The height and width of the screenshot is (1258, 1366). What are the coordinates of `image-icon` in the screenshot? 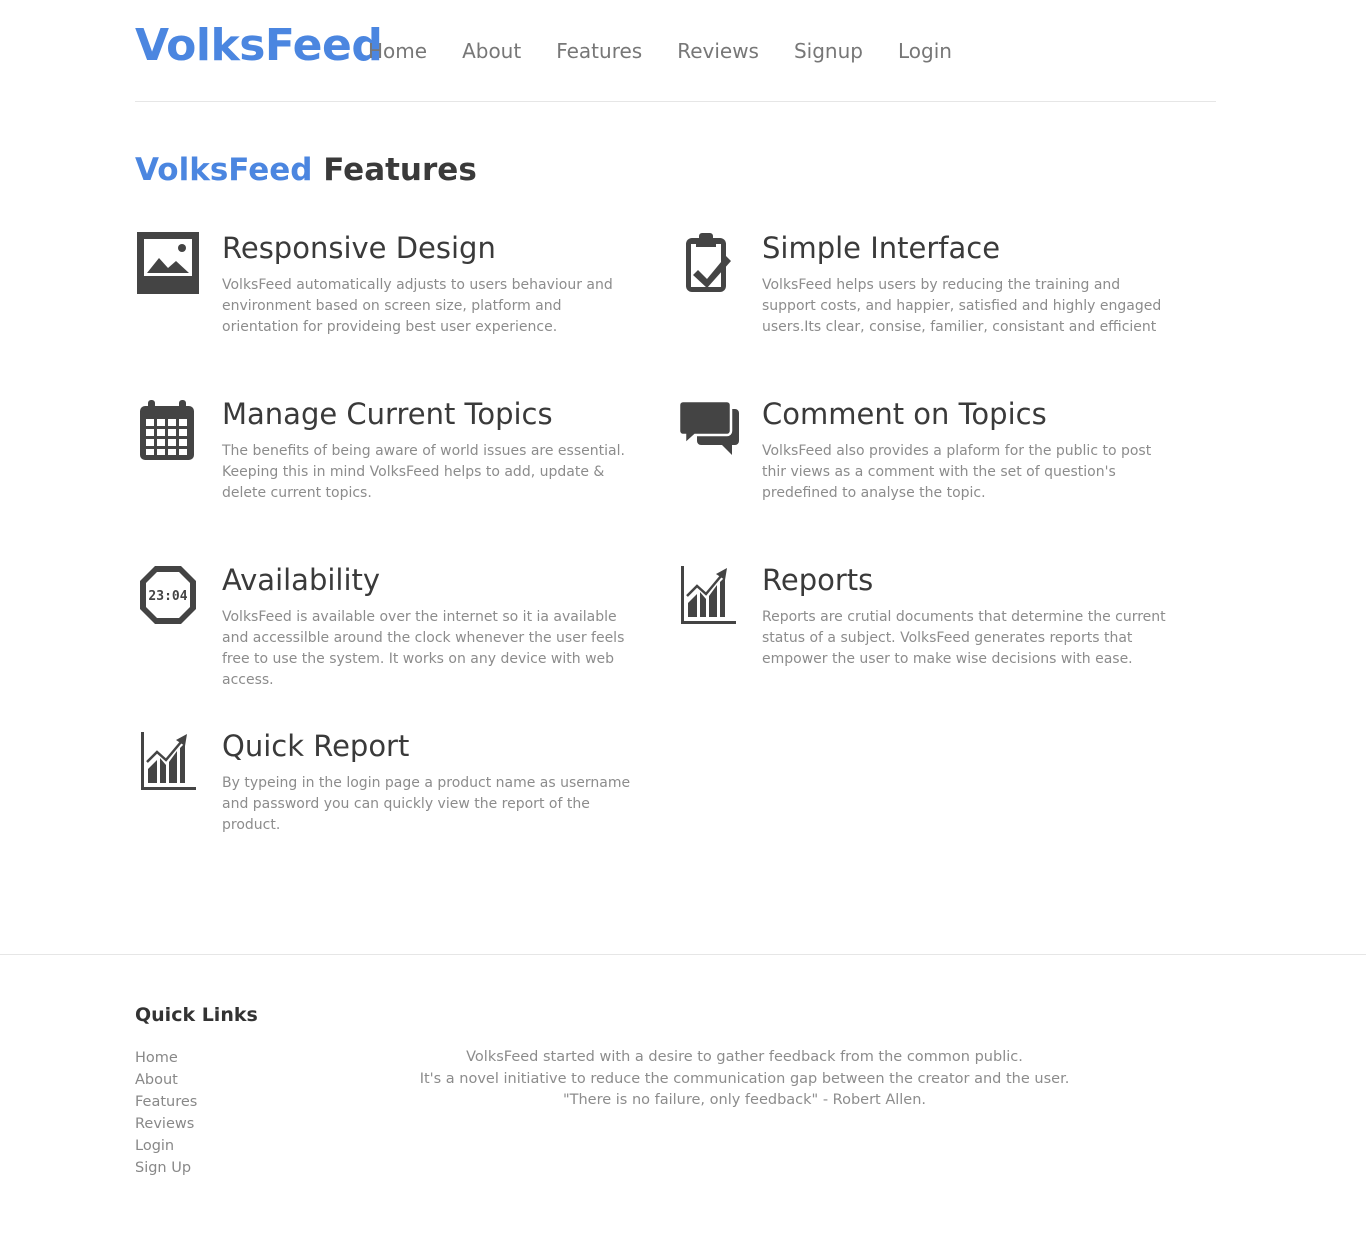 It's located at (168, 264).